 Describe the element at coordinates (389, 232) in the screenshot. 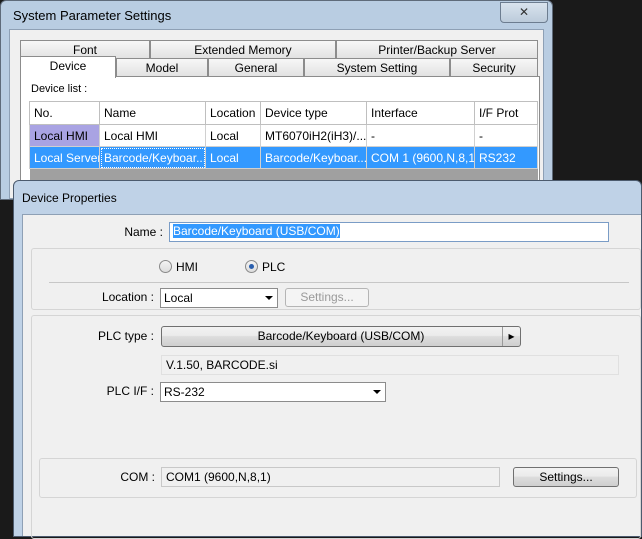

I see `name-input: Barcode/Keyboard (USB/COM)` at that location.